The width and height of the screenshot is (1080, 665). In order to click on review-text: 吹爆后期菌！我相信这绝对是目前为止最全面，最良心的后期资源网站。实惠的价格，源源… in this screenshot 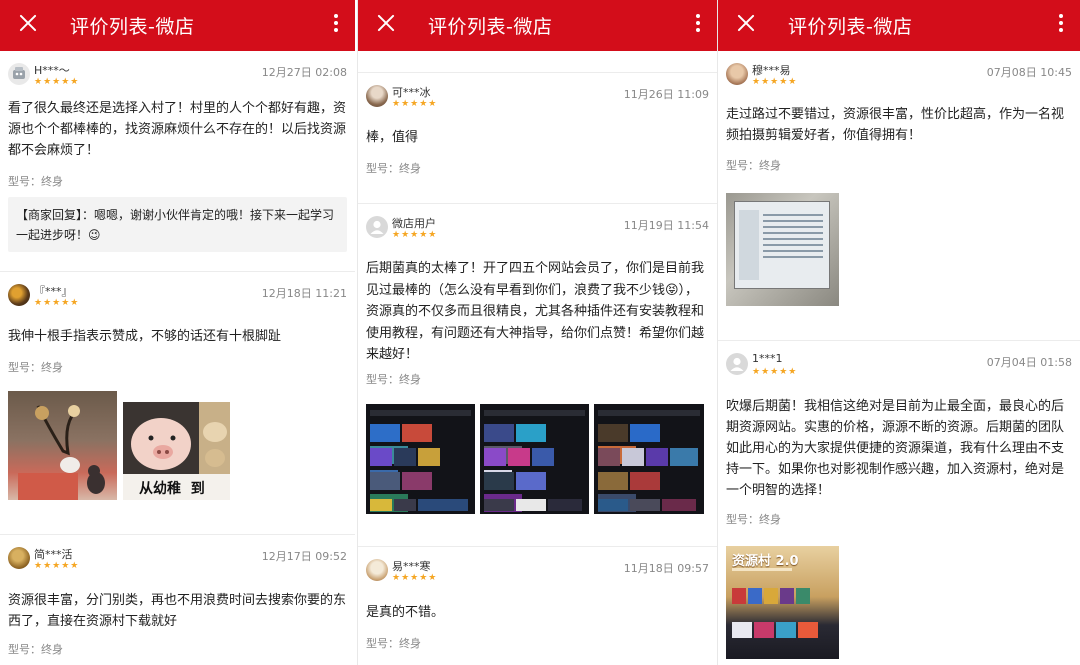, I will do `click(895, 448)`.